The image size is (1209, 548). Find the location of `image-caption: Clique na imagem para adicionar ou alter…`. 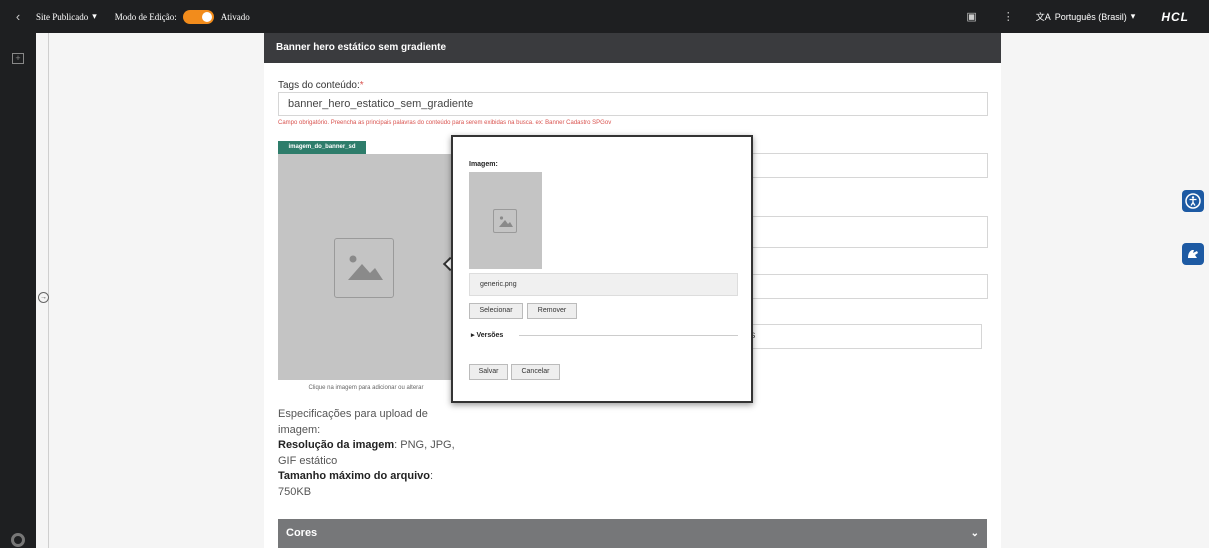

image-caption: Clique na imagem para adicionar ou alter… is located at coordinates (366, 388).